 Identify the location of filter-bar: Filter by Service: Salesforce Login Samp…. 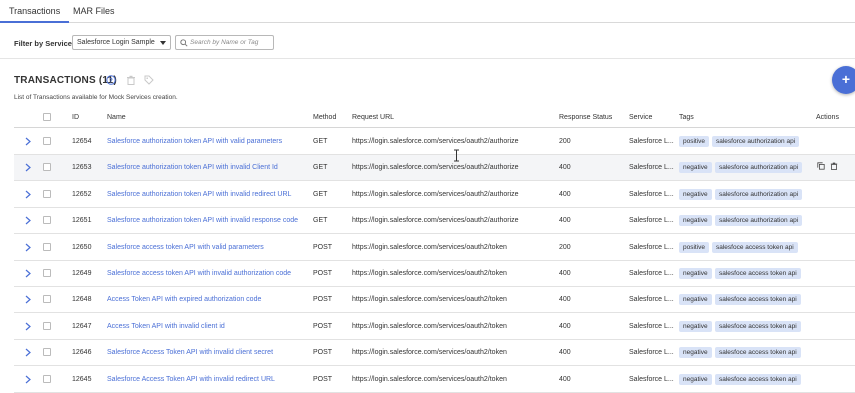
(427, 41).